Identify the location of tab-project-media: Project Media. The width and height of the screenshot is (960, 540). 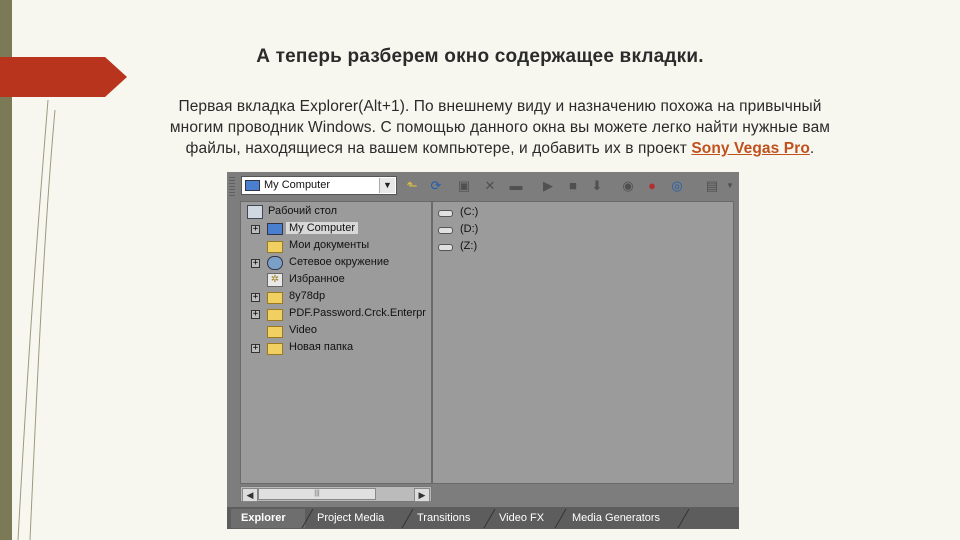
(357, 518).